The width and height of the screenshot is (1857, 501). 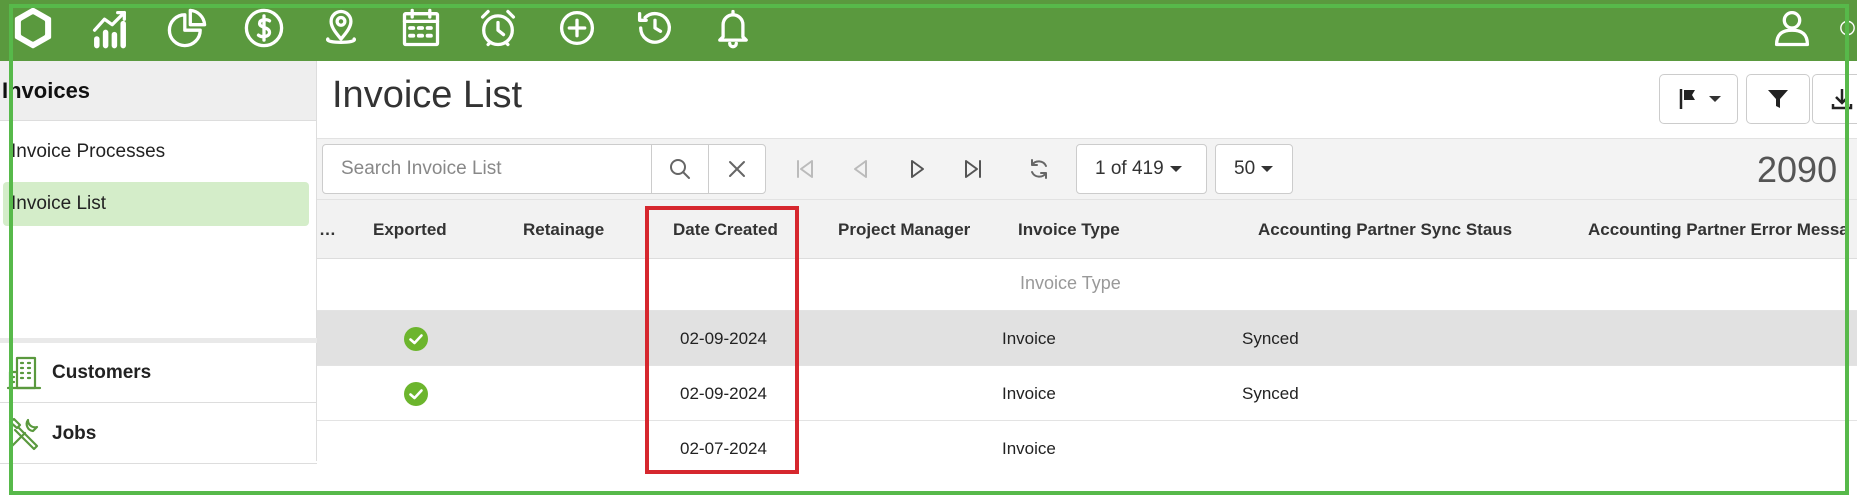 I want to click on invoice-type-filter: Invoice Type, so click(x=1070, y=283).